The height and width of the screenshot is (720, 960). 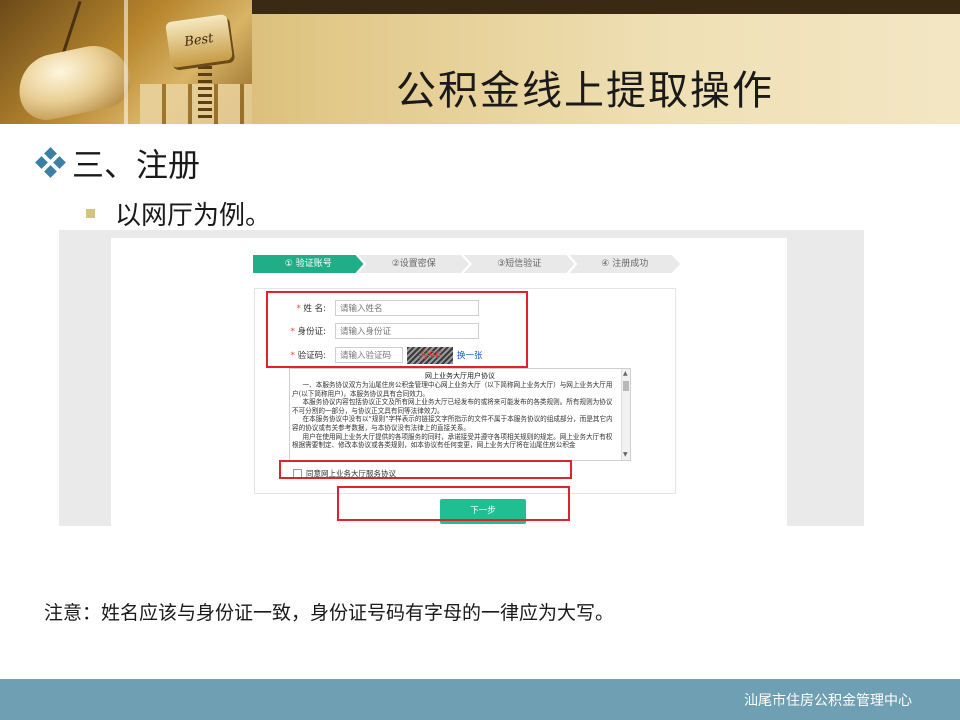 I want to click on banner-photo: Best, so click(x=126, y=62).